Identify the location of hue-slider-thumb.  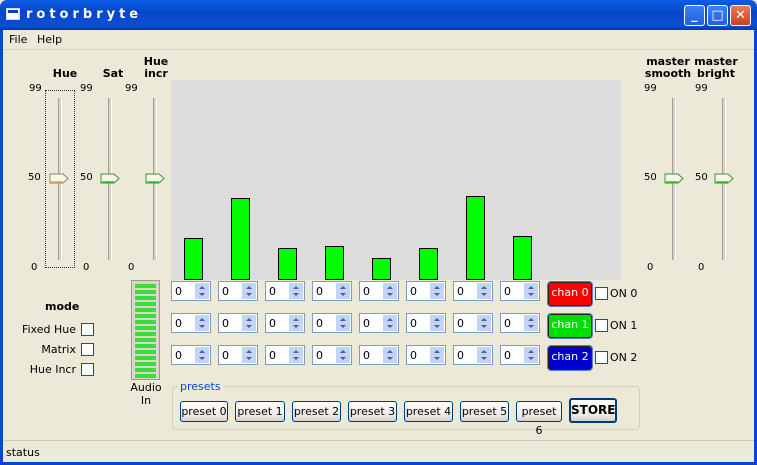
(59, 178).